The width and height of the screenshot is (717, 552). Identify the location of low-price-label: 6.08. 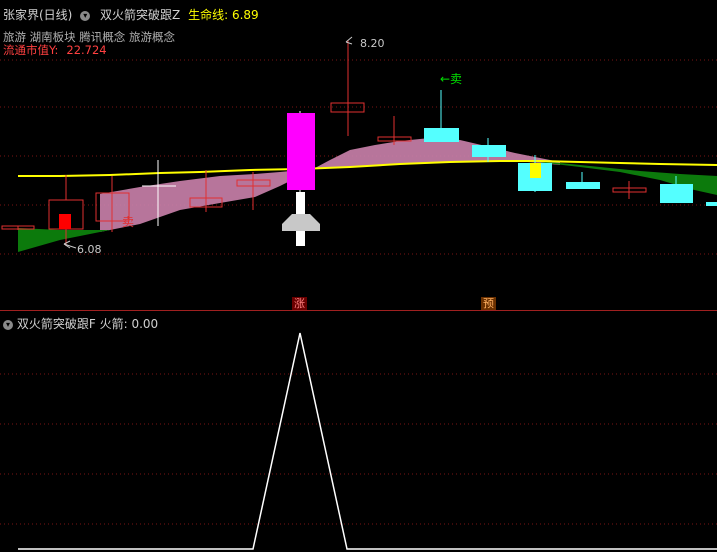
(89, 249).